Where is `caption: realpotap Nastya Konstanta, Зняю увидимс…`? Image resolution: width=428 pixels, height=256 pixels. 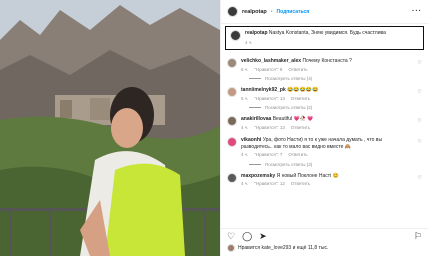 caption: realpotap Nastya Konstanta, Зняю увидимс… is located at coordinates (324, 38).